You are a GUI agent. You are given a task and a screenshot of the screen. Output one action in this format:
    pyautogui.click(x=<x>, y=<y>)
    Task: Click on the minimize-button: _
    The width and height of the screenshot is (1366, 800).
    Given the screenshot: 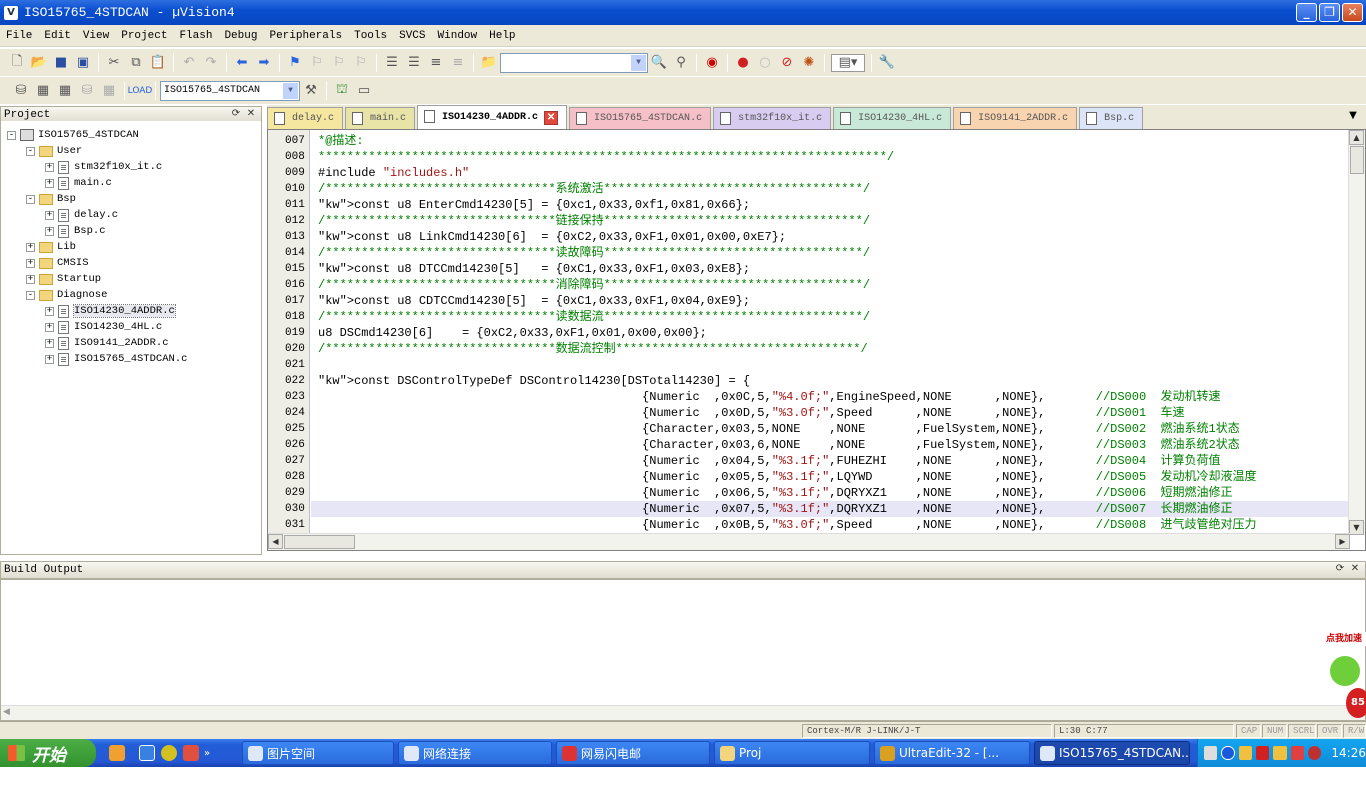 What is the action you would take?
    pyautogui.click(x=1306, y=12)
    